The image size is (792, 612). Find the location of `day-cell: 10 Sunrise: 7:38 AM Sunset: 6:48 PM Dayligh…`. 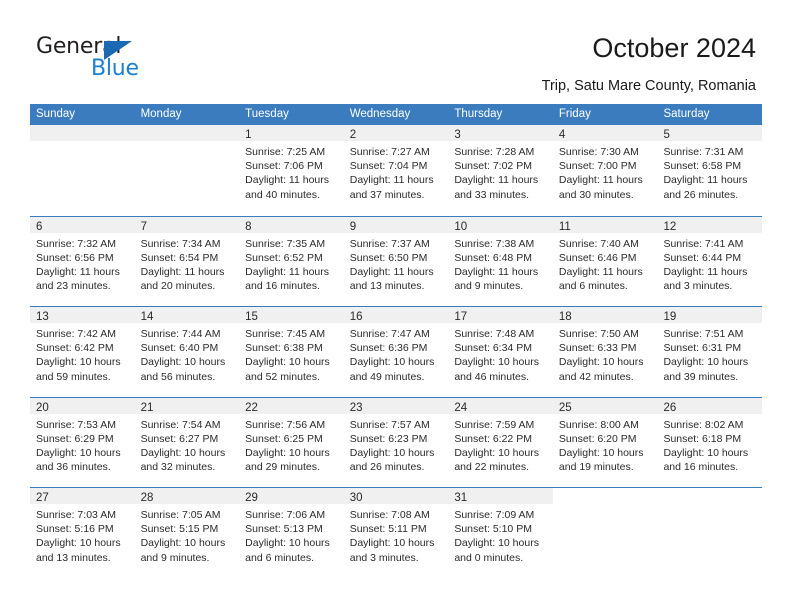

day-cell: 10 Sunrise: 7:38 AM Sunset: 6:48 PM Dayligh… is located at coordinates (500, 261).